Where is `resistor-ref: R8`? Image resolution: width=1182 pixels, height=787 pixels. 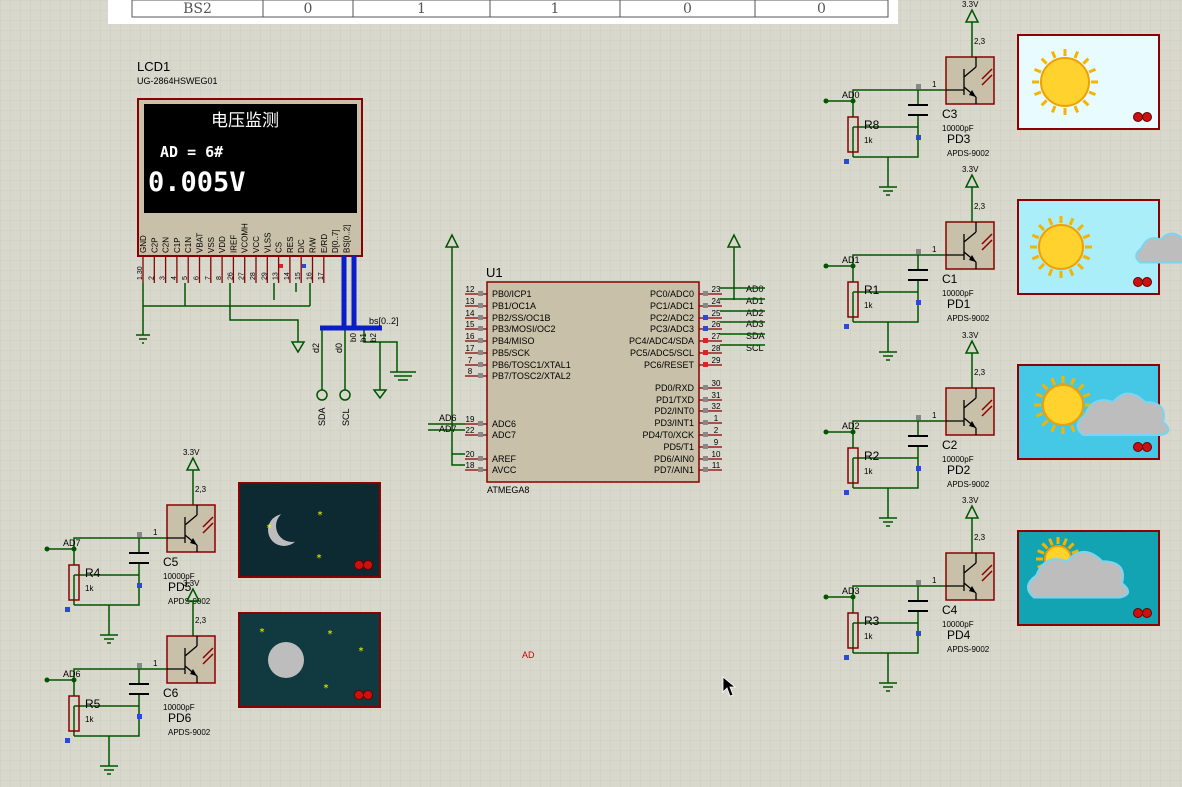
resistor-ref: R8 is located at coordinates (872, 125).